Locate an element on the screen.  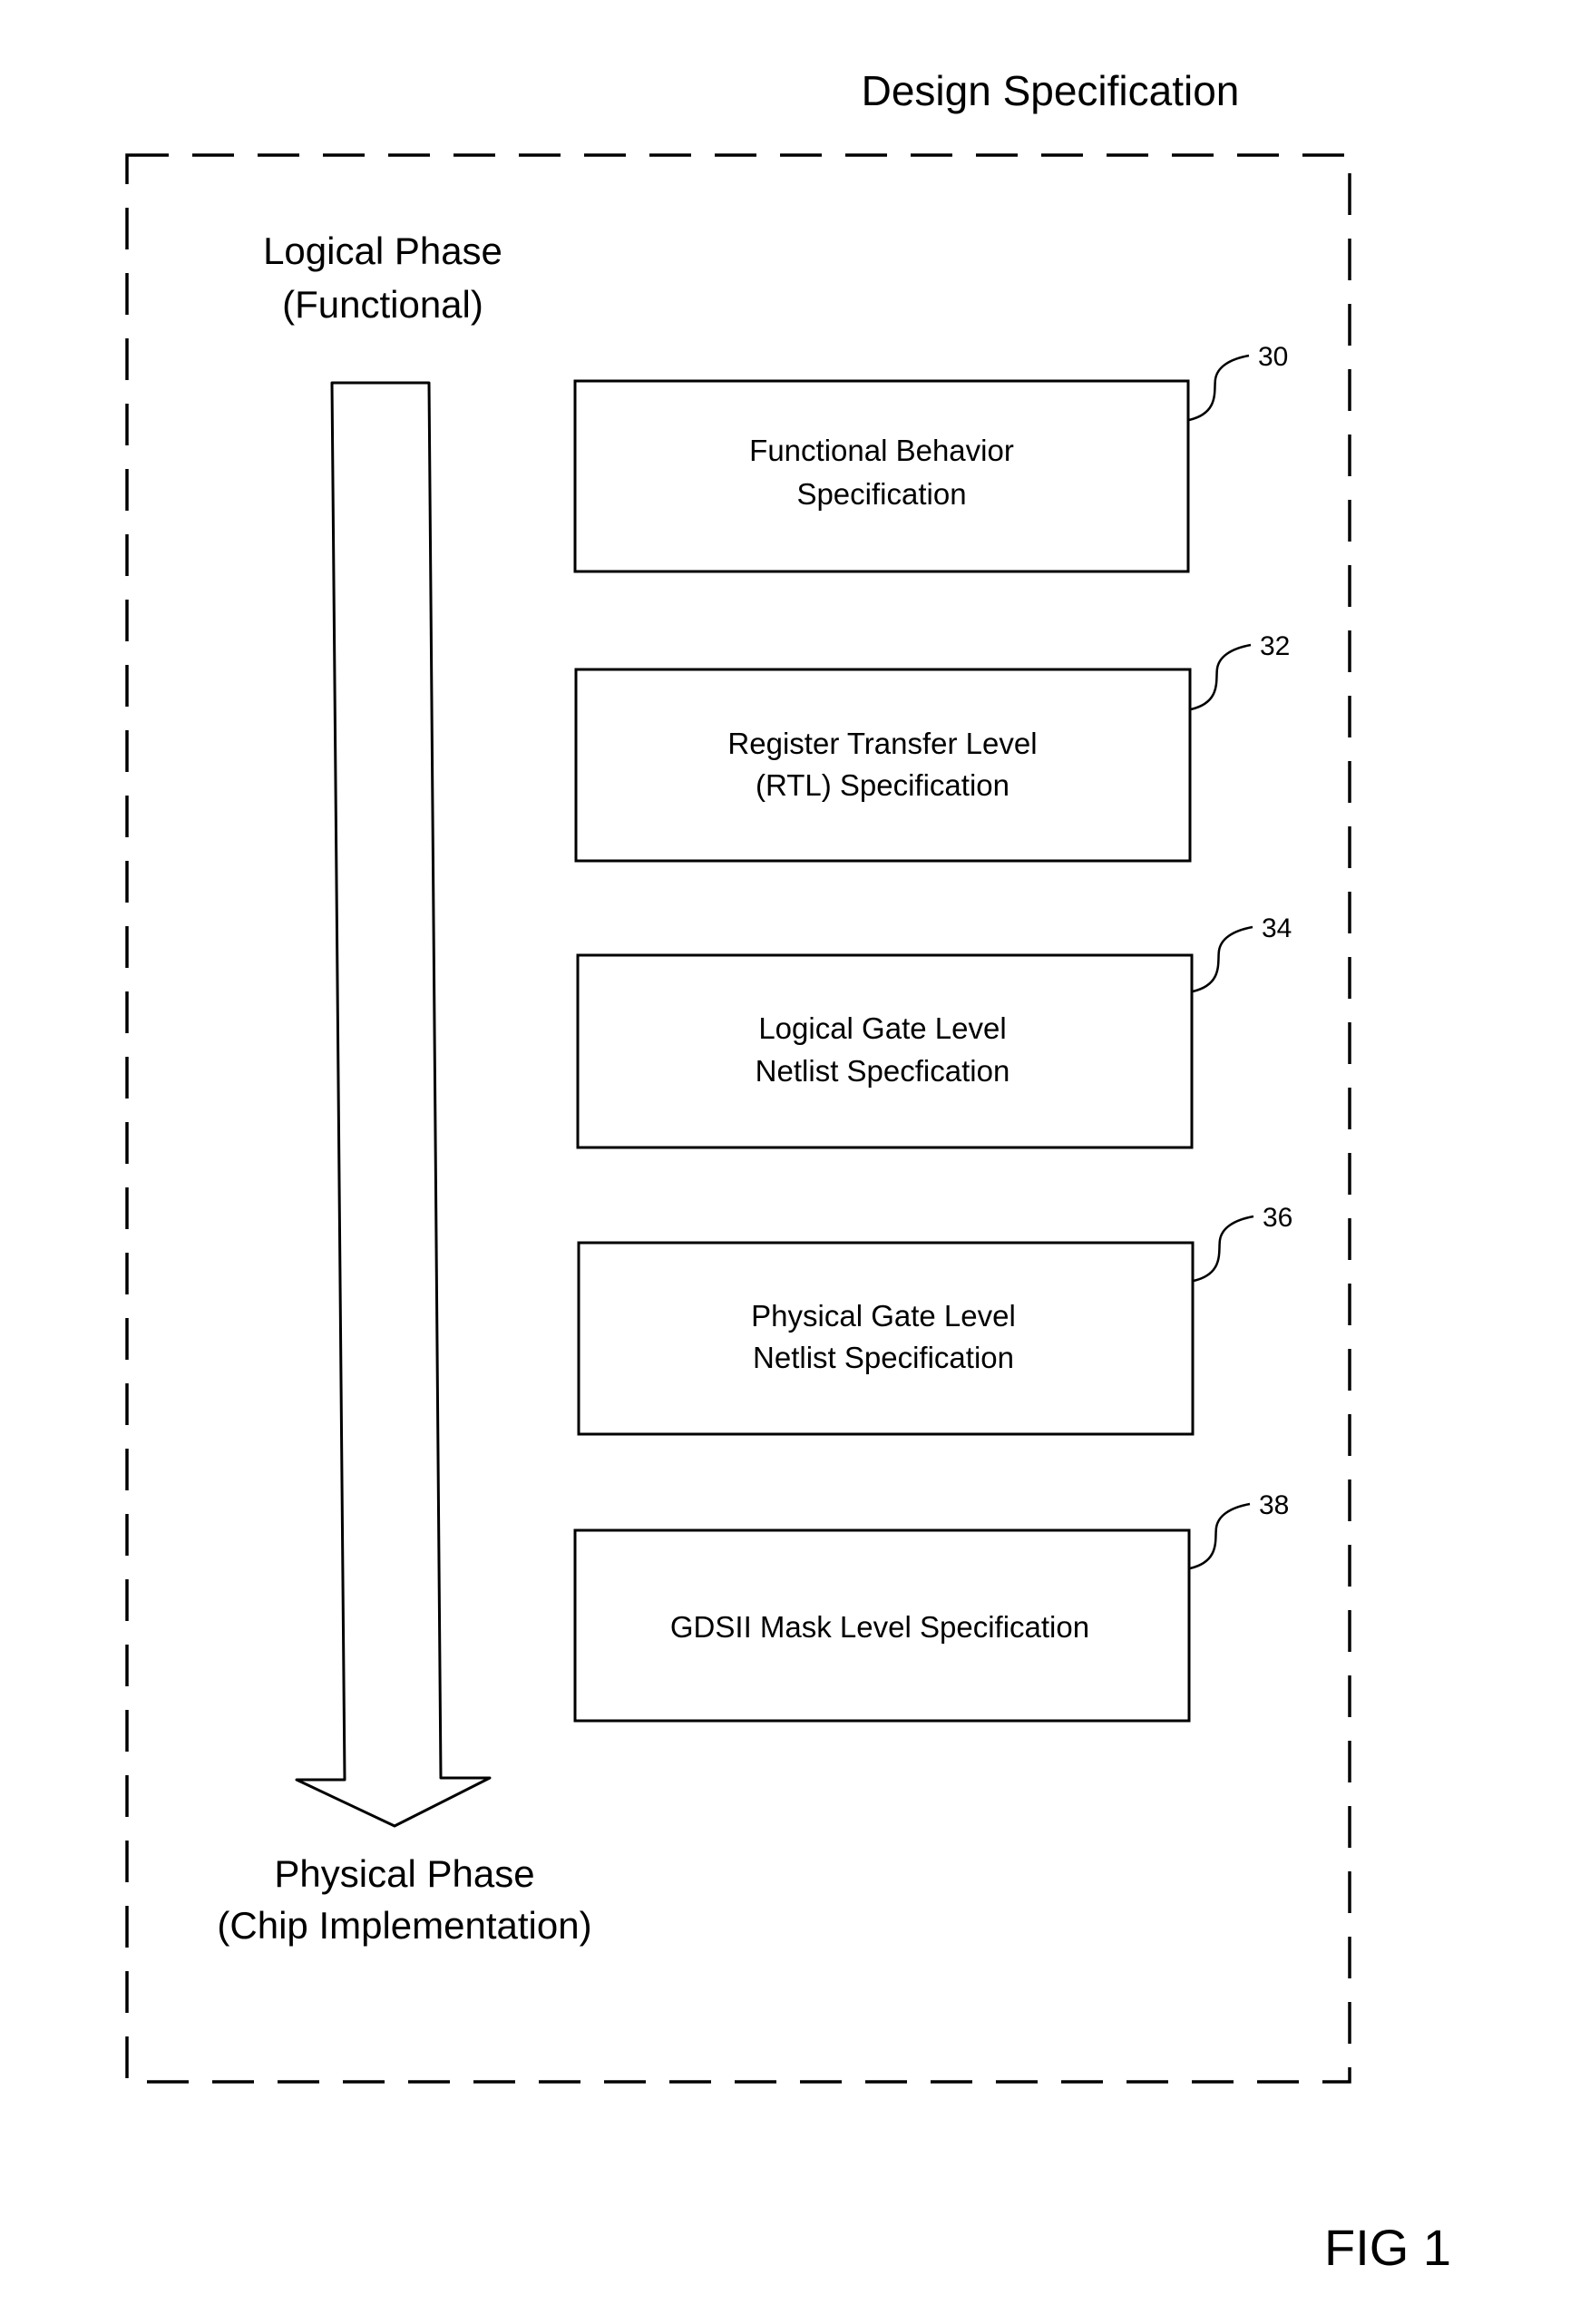
spec-box-line: Logical Gate Level is located at coordinates (882, 1028).